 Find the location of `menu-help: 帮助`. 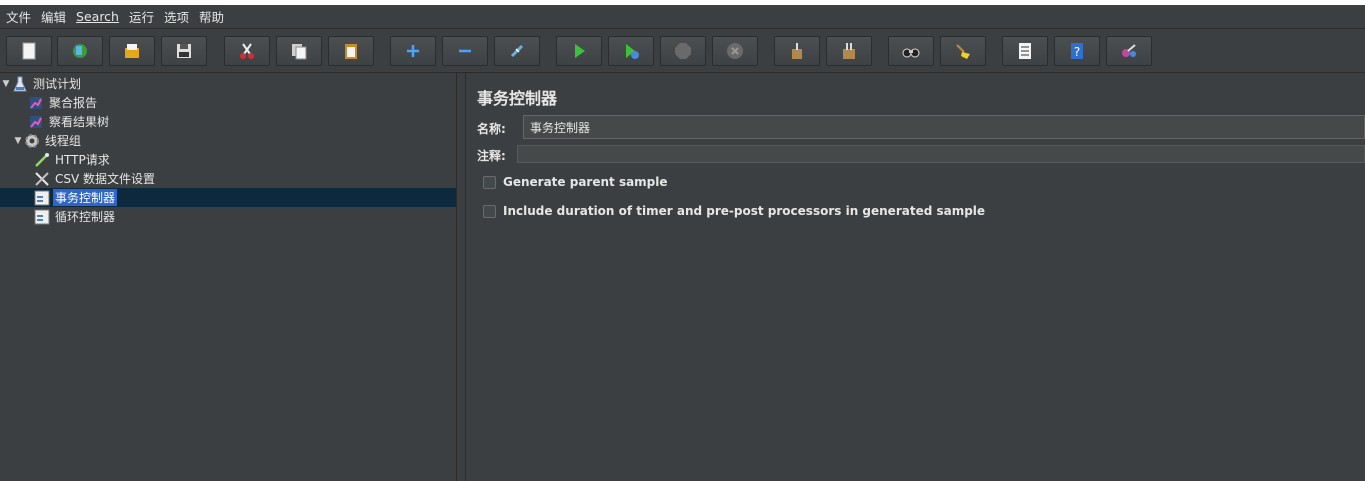

menu-help: 帮助 is located at coordinates (211, 16).